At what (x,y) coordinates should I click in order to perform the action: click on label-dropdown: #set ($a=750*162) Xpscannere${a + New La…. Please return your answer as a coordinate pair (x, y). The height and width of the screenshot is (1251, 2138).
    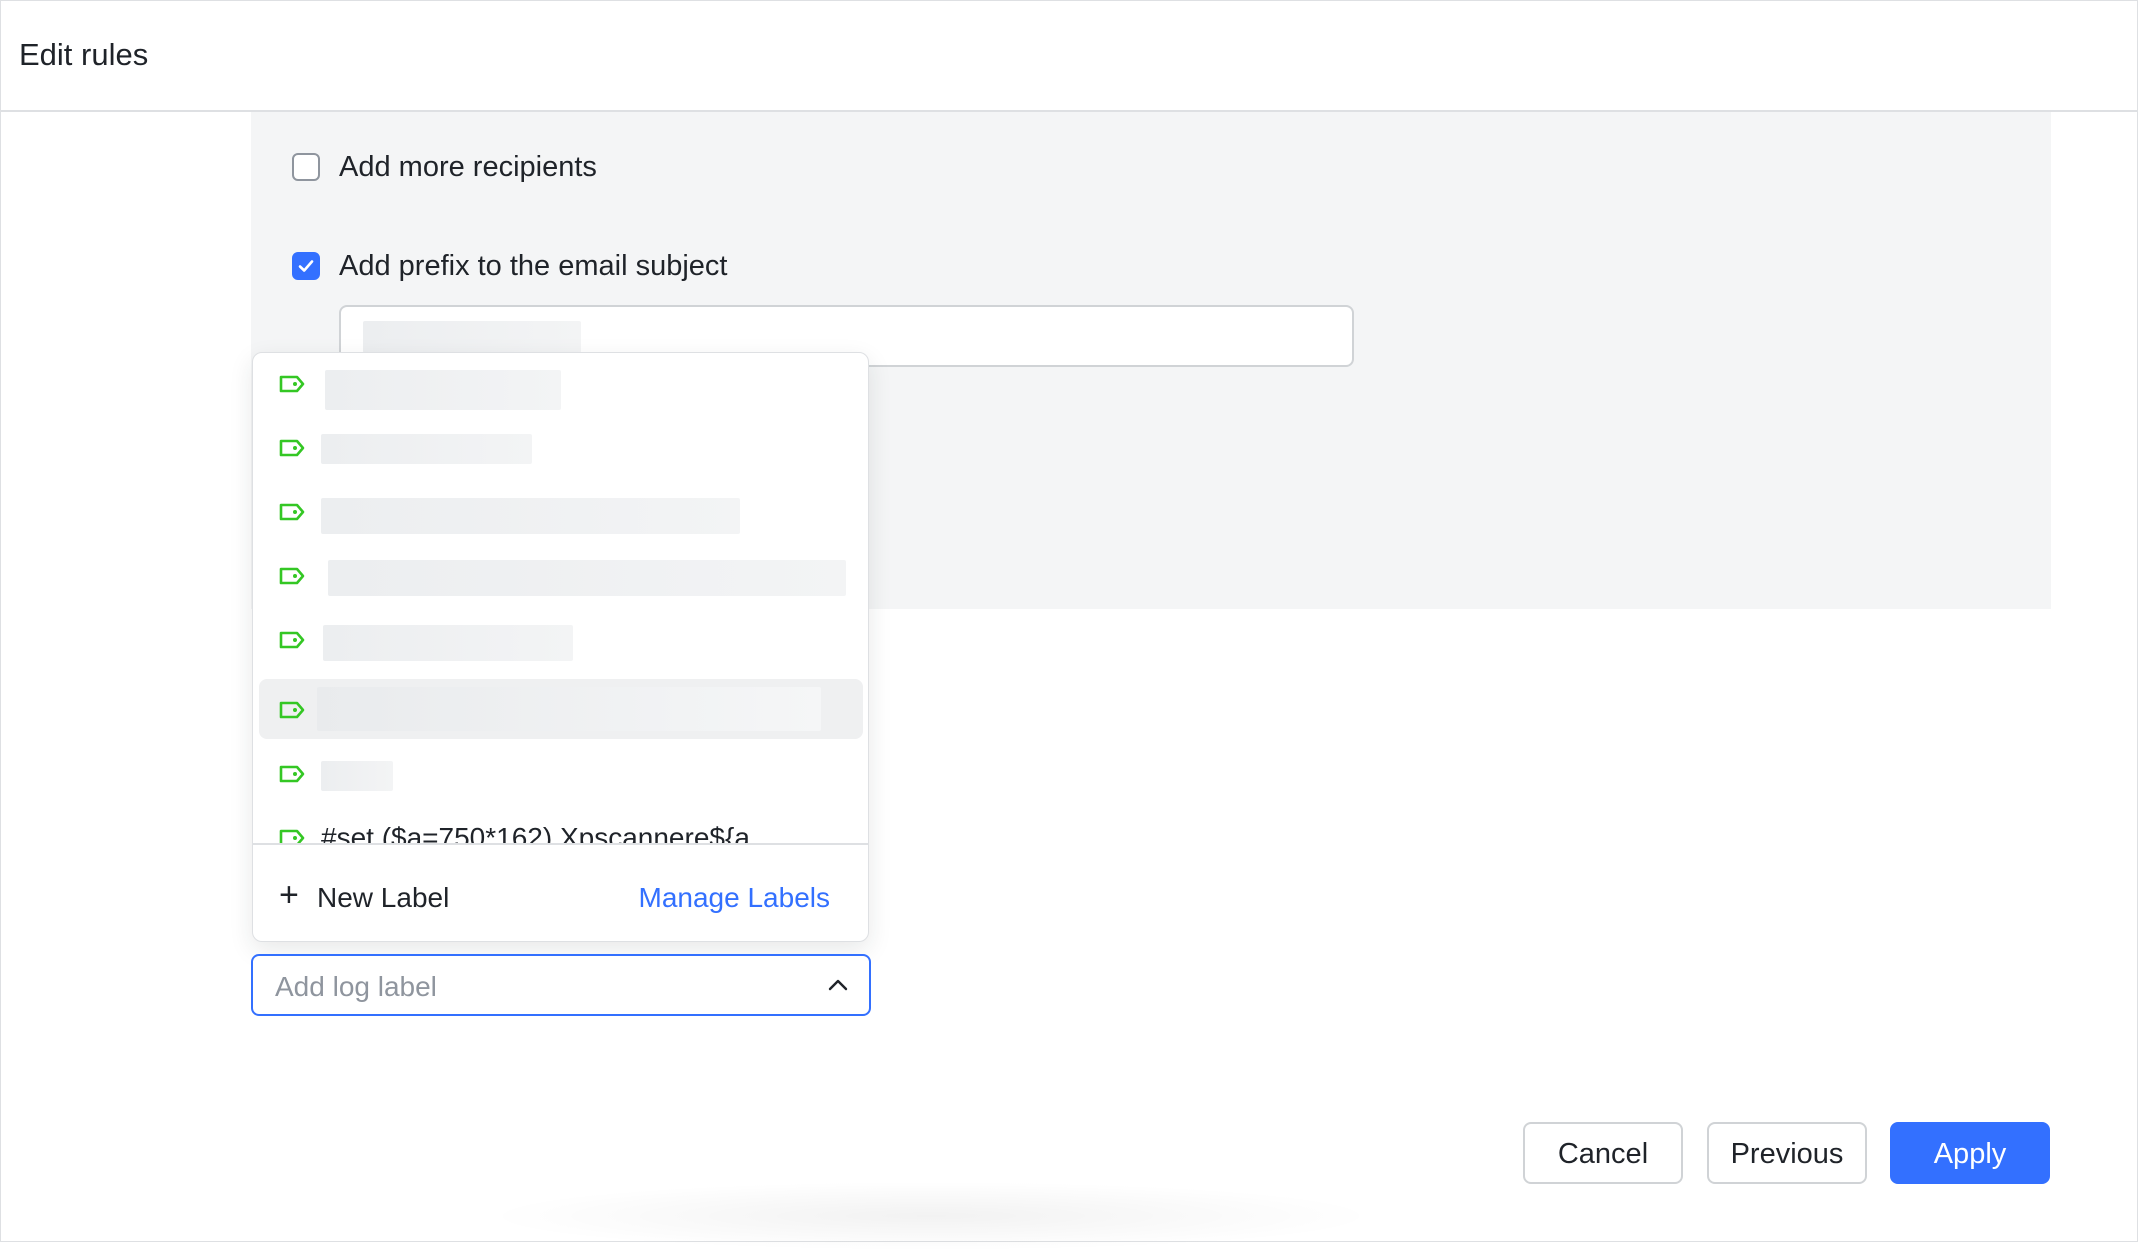
    Looking at the image, I should click on (560, 647).